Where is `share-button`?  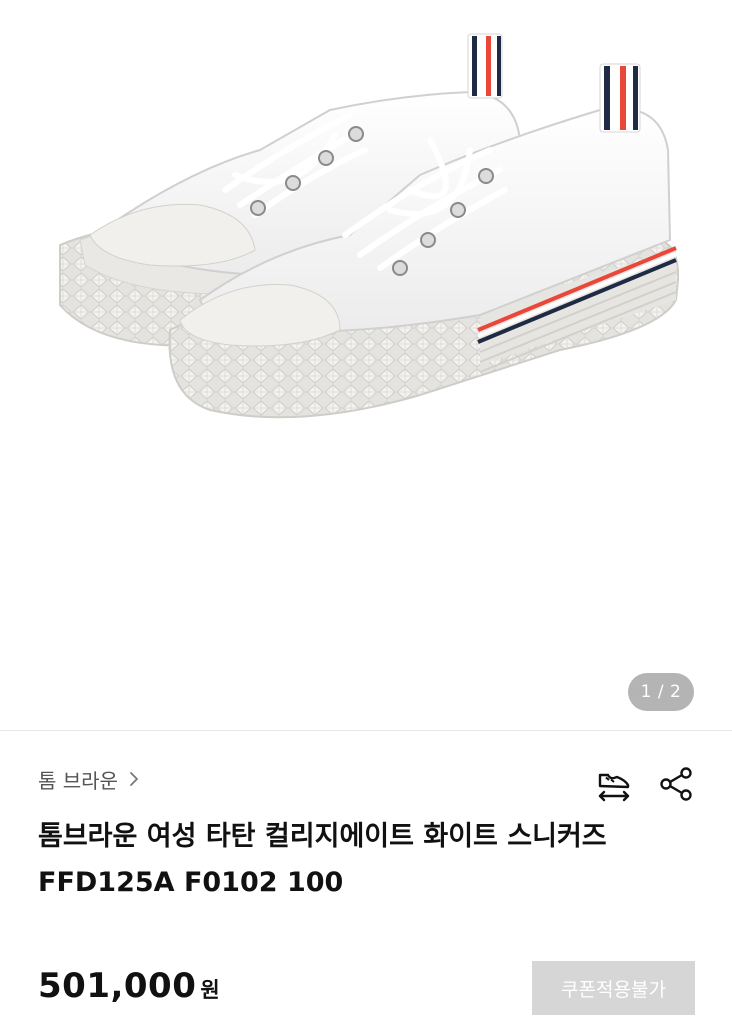
share-button is located at coordinates (676, 784).